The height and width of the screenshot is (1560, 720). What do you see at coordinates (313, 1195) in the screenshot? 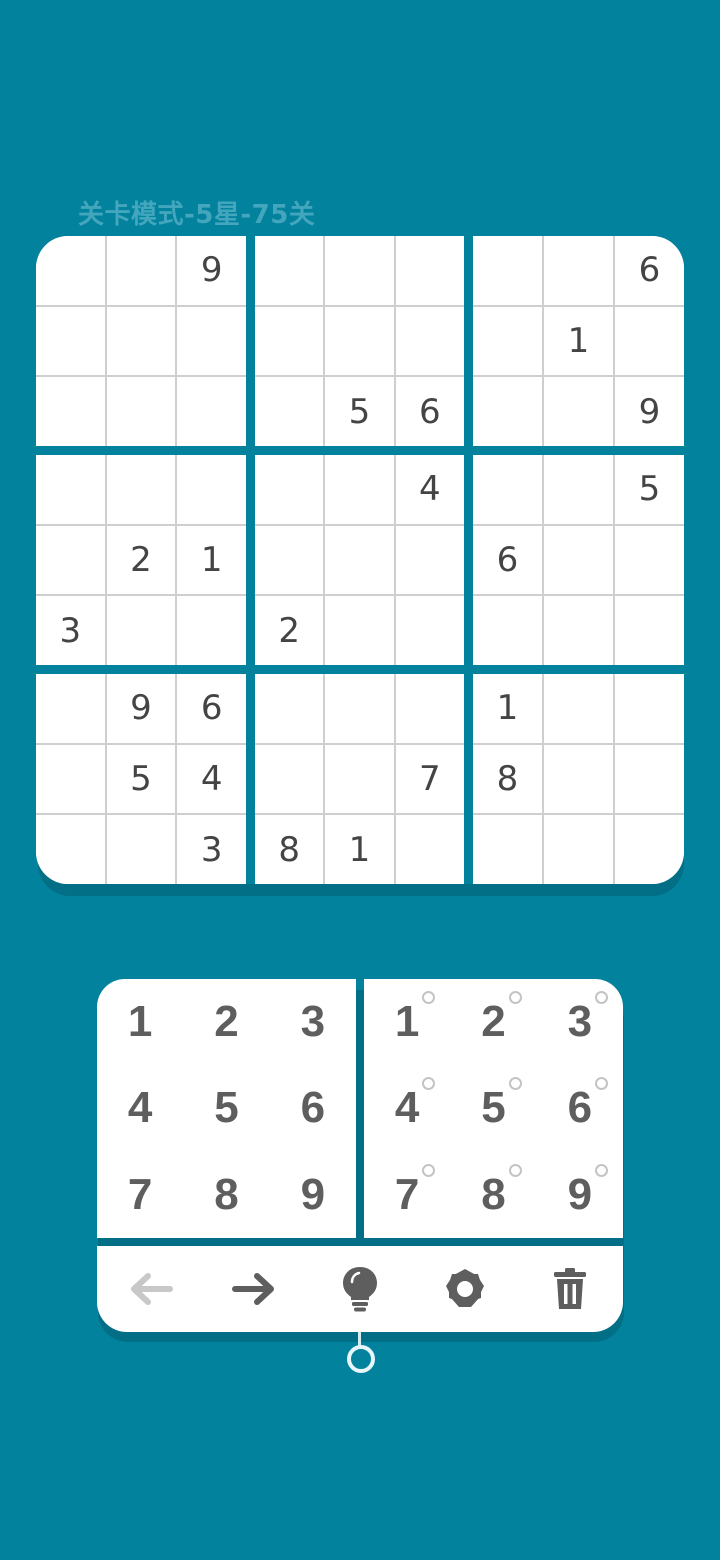
I see `number-key: 9` at bounding box center [313, 1195].